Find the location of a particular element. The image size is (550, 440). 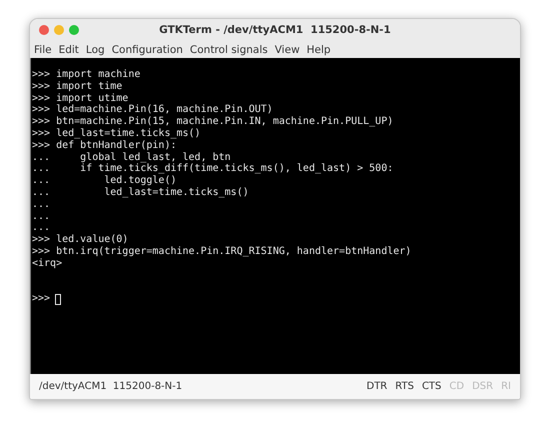

terminal-line: ... led_last=time.ticks_ms() is located at coordinates (141, 192).